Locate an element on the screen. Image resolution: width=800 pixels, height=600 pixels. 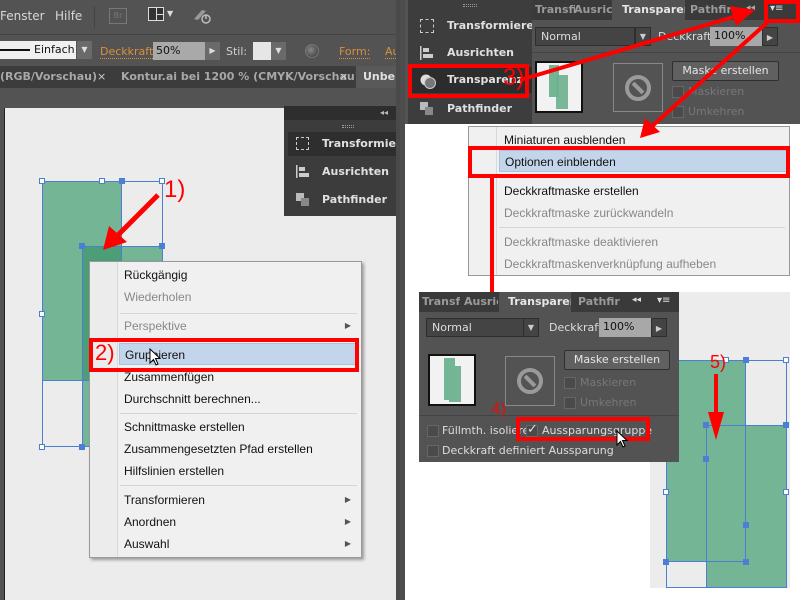
tab-transparenz: Transparenz is located at coordinates (535, 302).